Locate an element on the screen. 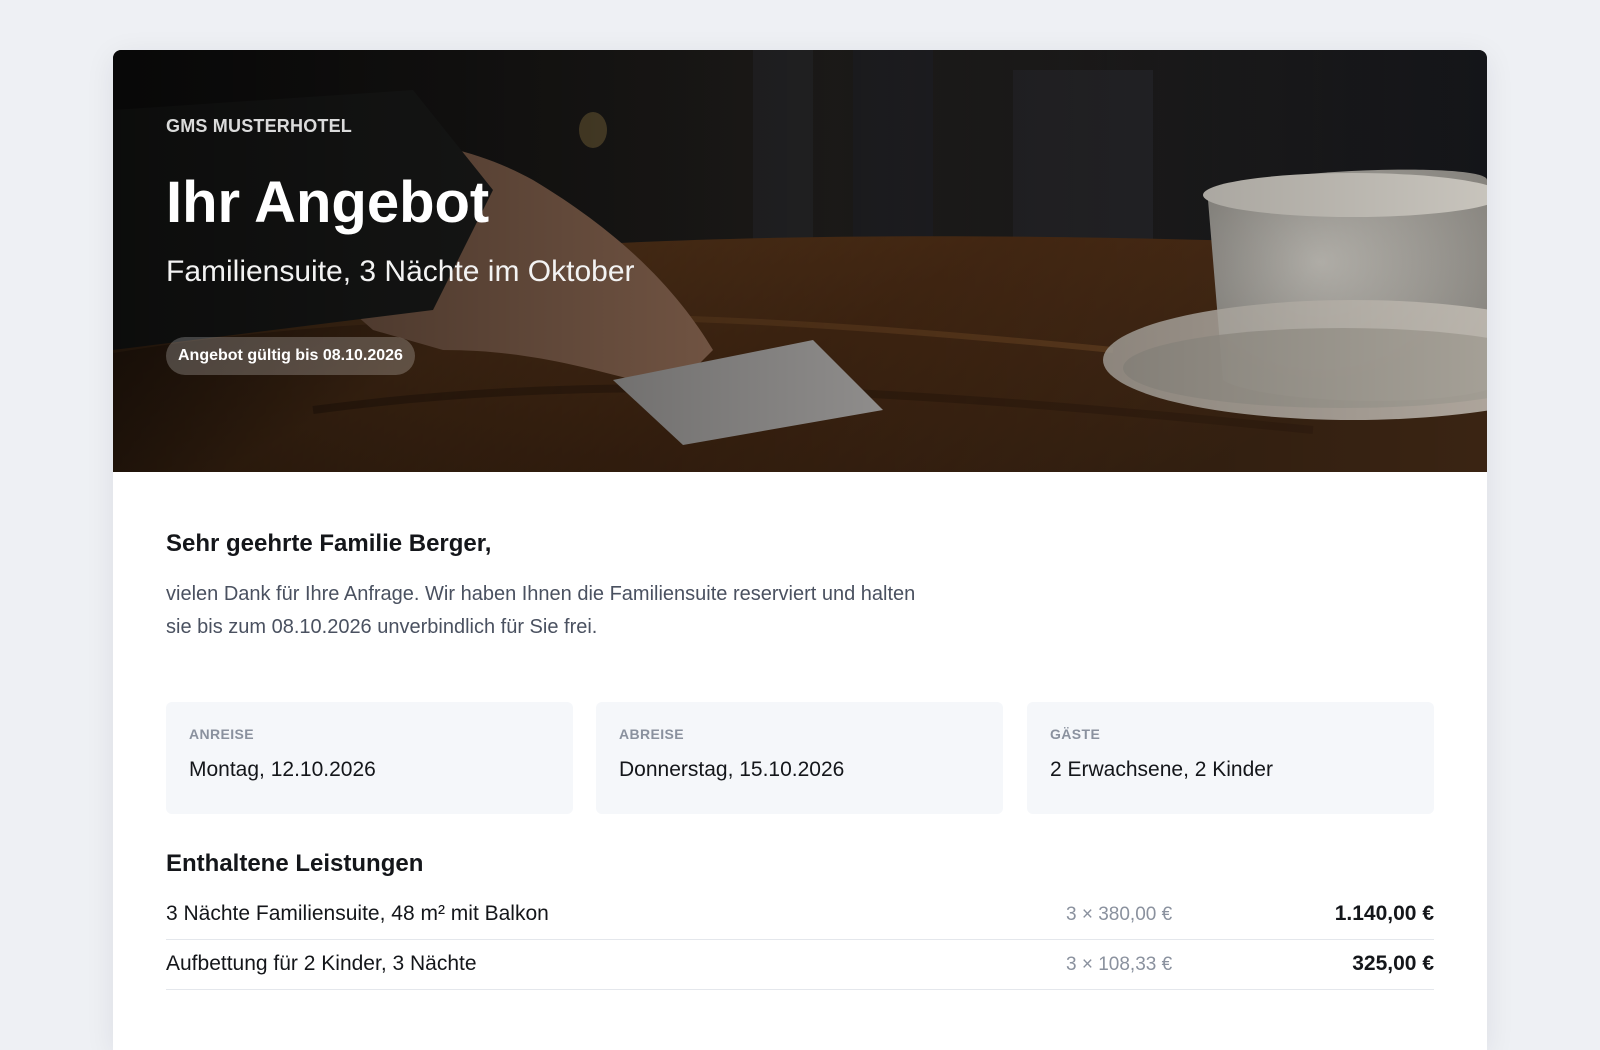 Image resolution: width=1600 pixels, height=1050 pixels. guests-card: GÄSTE 2 Erwachsene, 2 Kinder is located at coordinates (1230, 758).